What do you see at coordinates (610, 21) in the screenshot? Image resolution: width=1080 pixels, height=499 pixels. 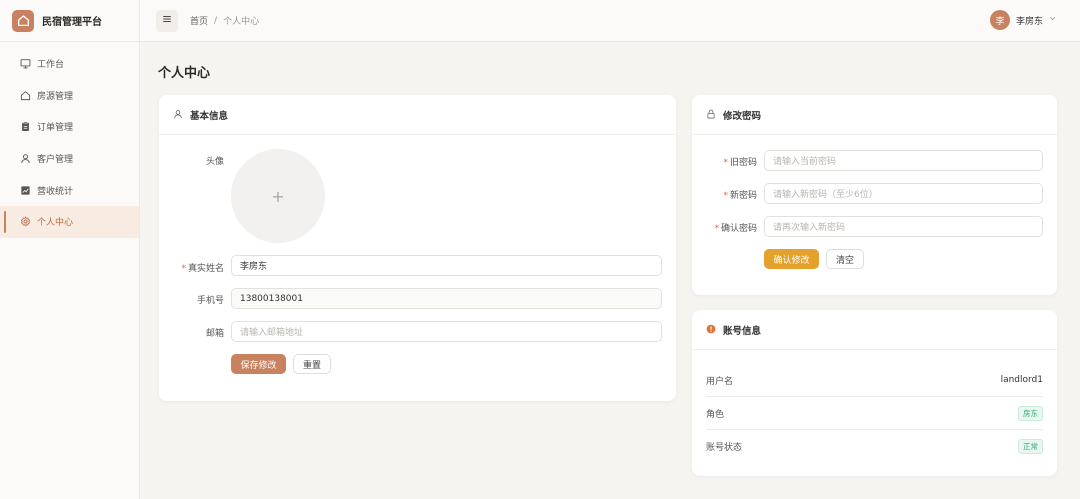 I see `top-header: 首页 / 个人中心 李 李房东` at bounding box center [610, 21].